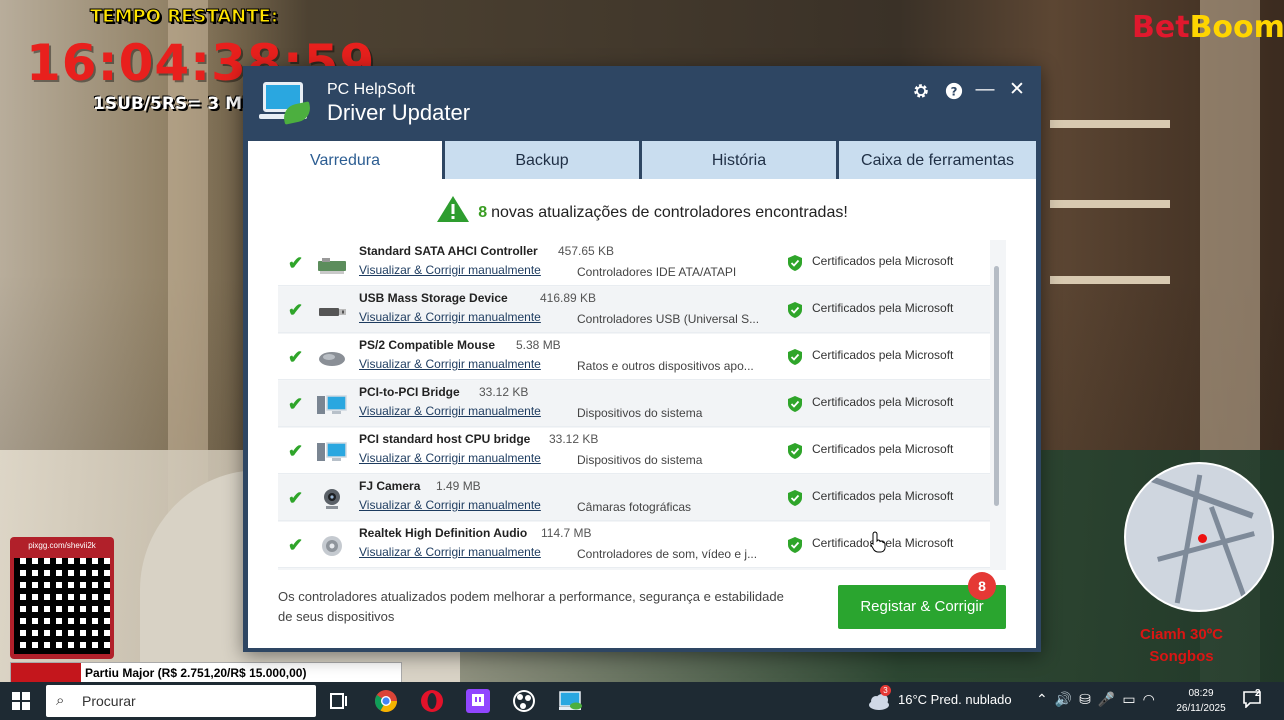  I want to click on obs-icon, so click(524, 701).